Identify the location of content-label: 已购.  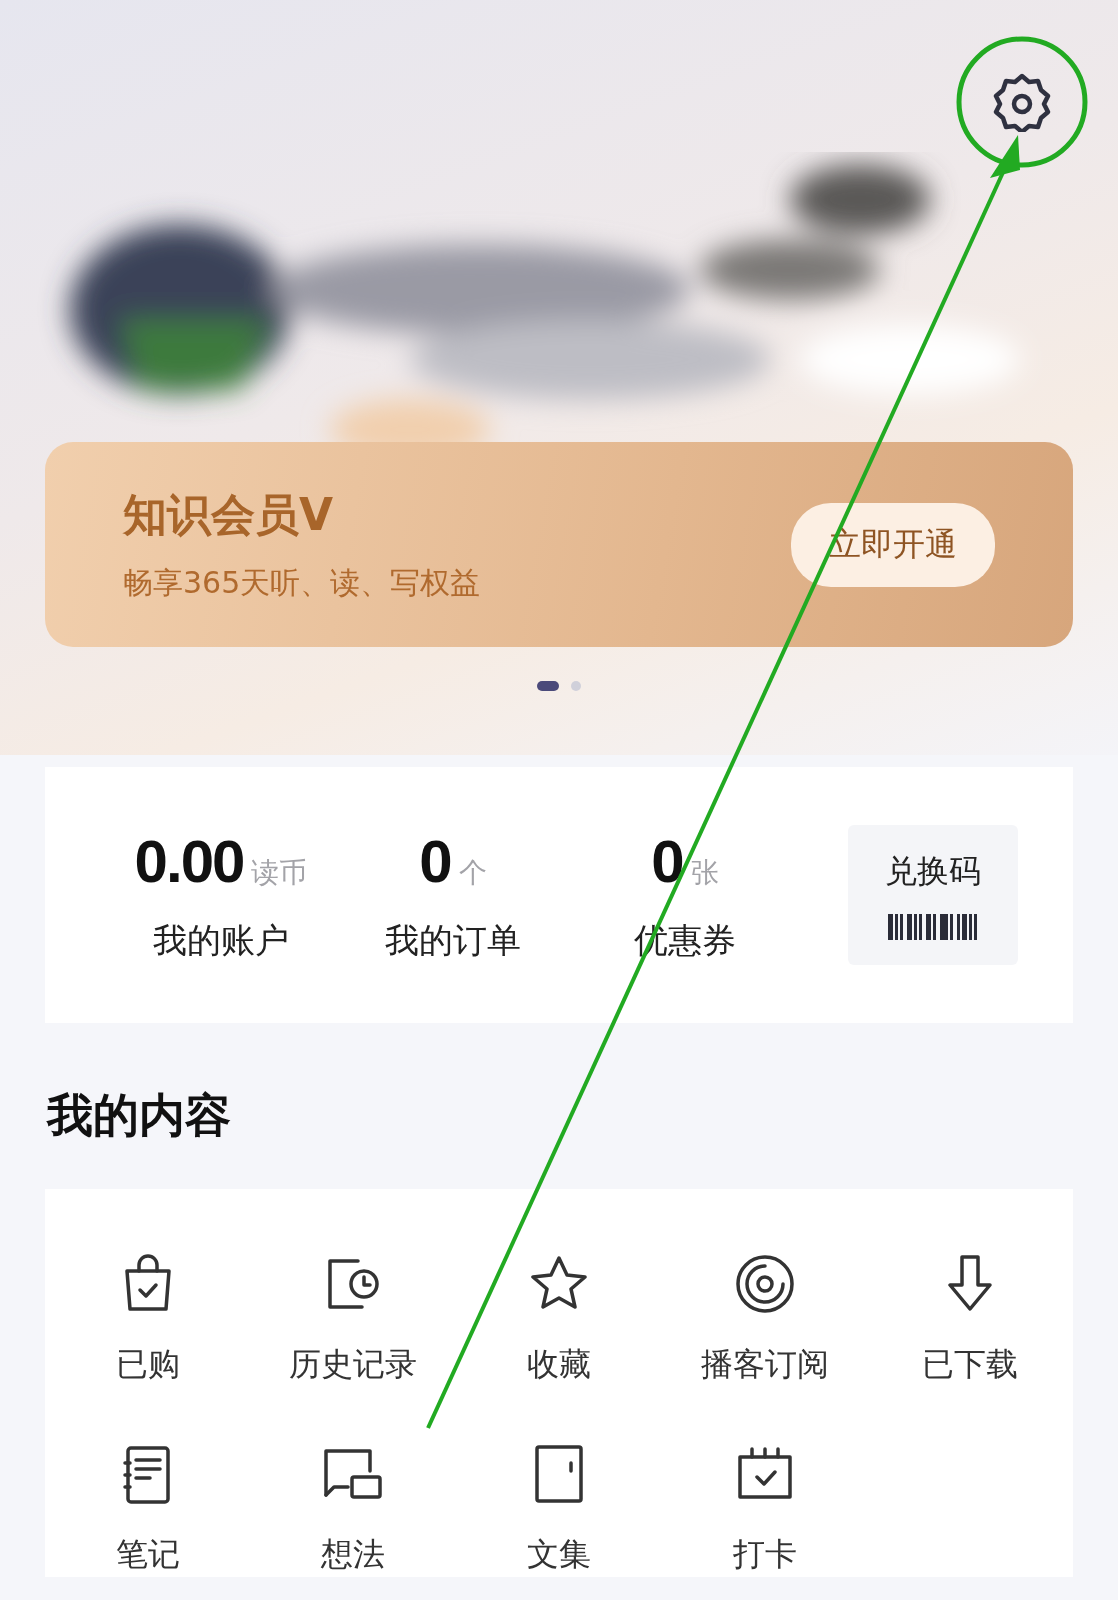
(147, 1365).